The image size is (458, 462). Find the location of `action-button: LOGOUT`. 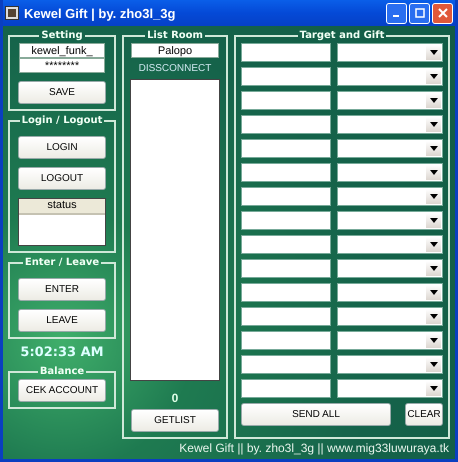

action-button: LOGOUT is located at coordinates (62, 178).